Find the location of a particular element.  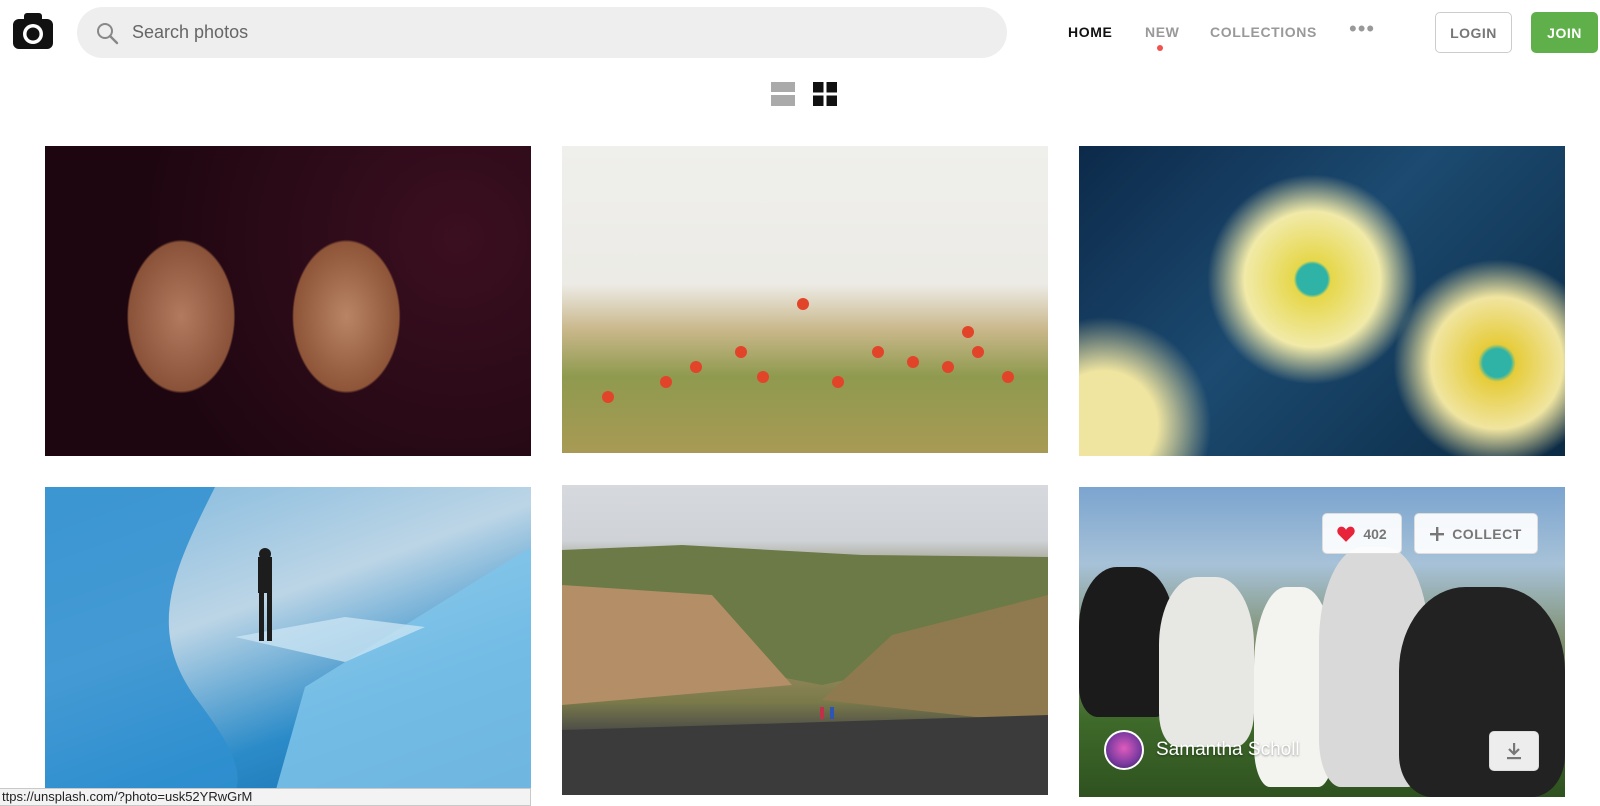

photo-poppy-field is located at coordinates (805, 299).